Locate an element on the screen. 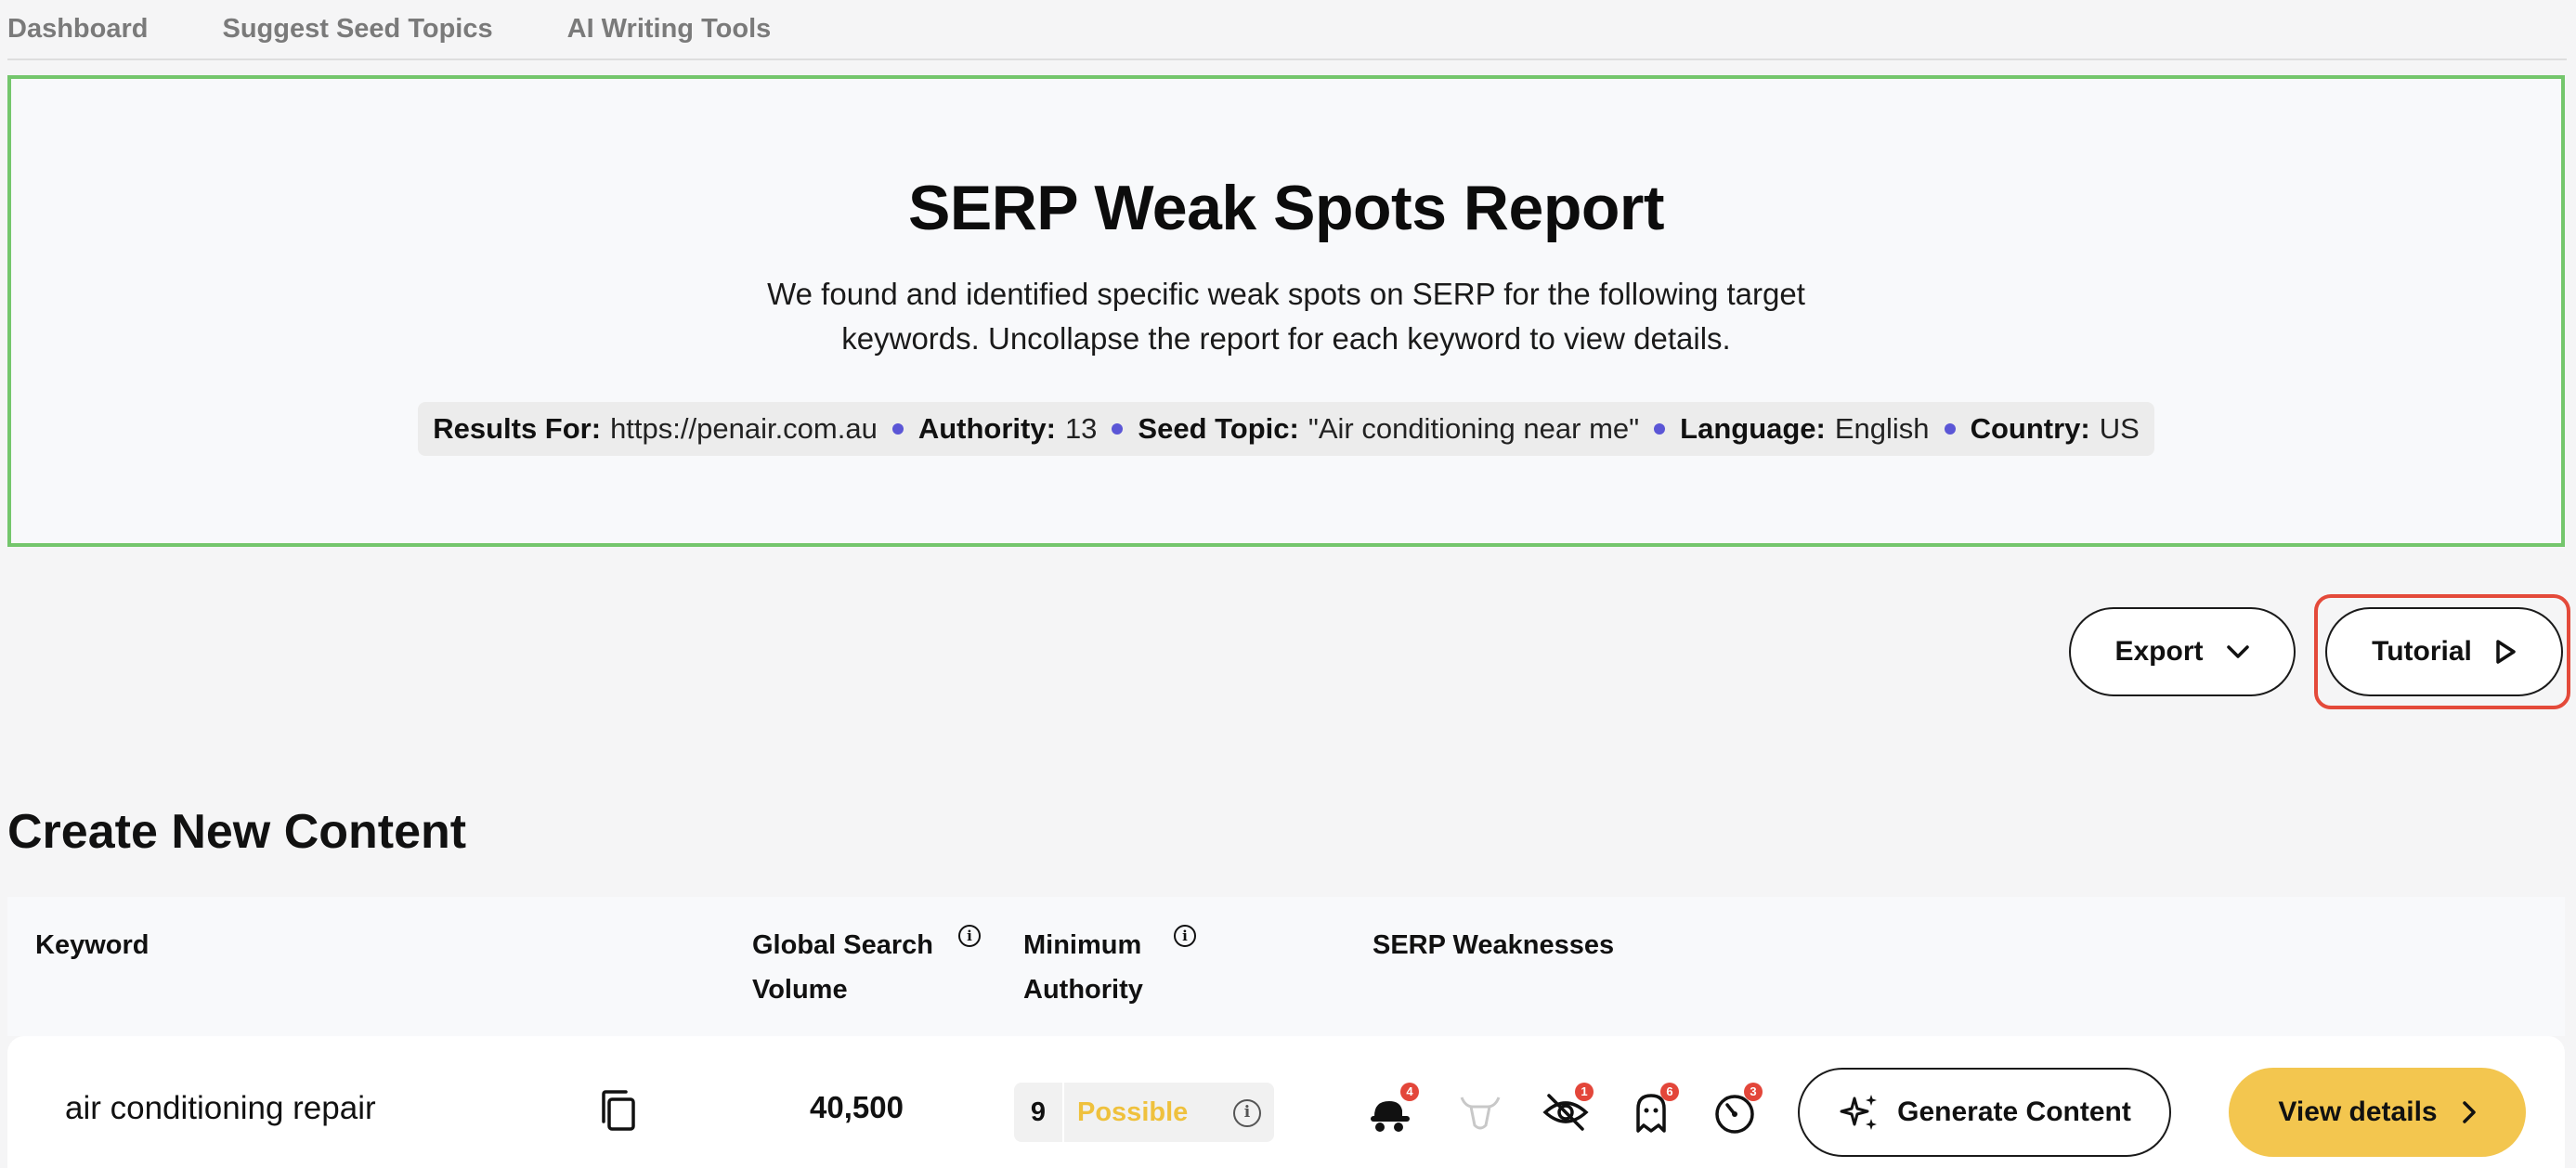 The height and width of the screenshot is (1168, 2576). weakness-count-badge: 3 is located at coordinates (1753, 1092).